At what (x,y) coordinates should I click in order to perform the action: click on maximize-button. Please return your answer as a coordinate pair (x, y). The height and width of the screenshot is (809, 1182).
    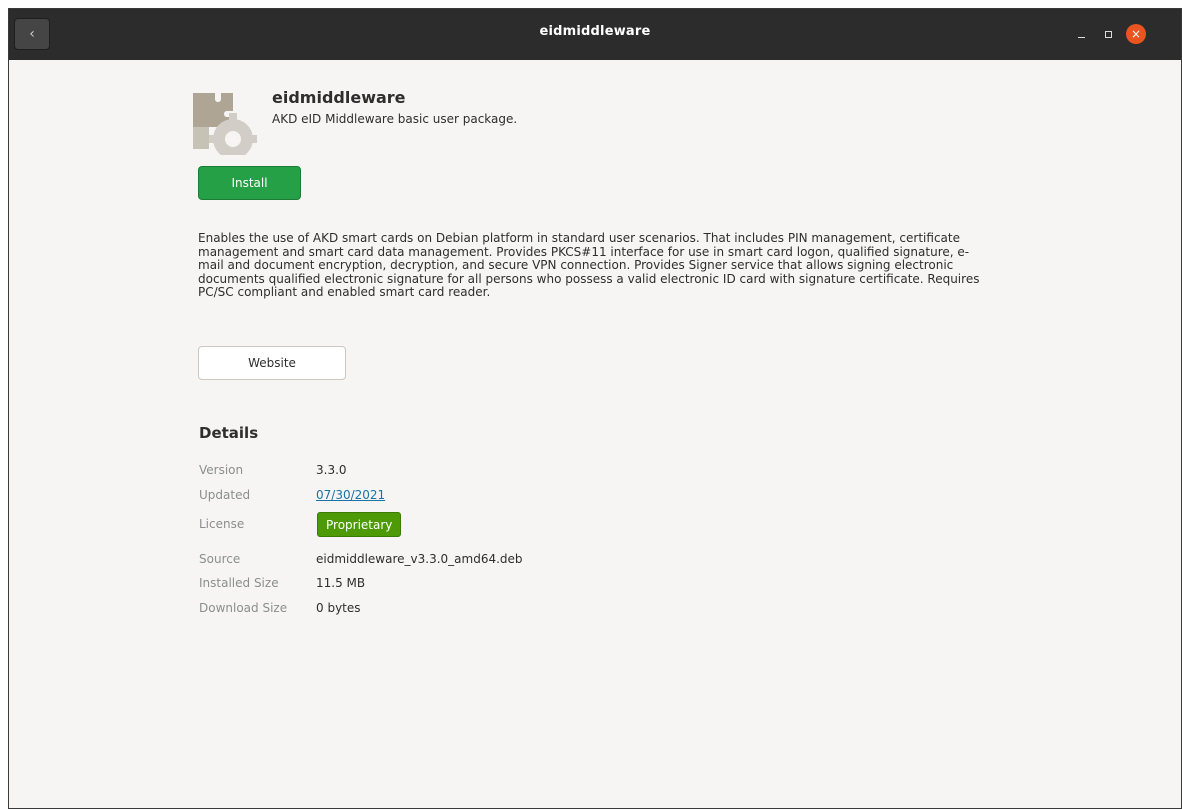
    Looking at the image, I should click on (1108, 34).